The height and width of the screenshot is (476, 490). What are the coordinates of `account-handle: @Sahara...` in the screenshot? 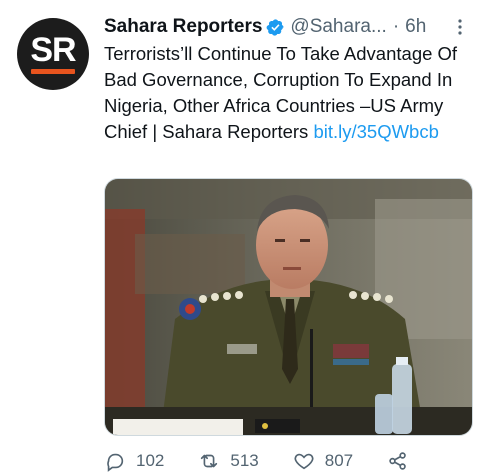 It's located at (338, 27).